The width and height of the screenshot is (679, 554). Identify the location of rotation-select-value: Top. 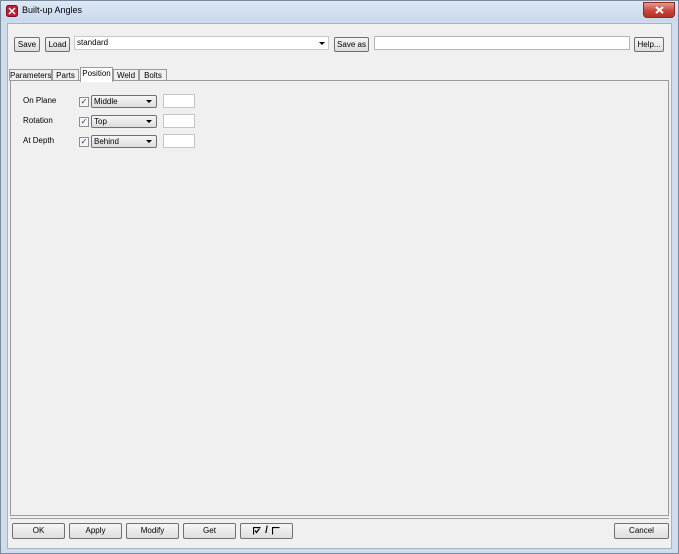
(100, 121).